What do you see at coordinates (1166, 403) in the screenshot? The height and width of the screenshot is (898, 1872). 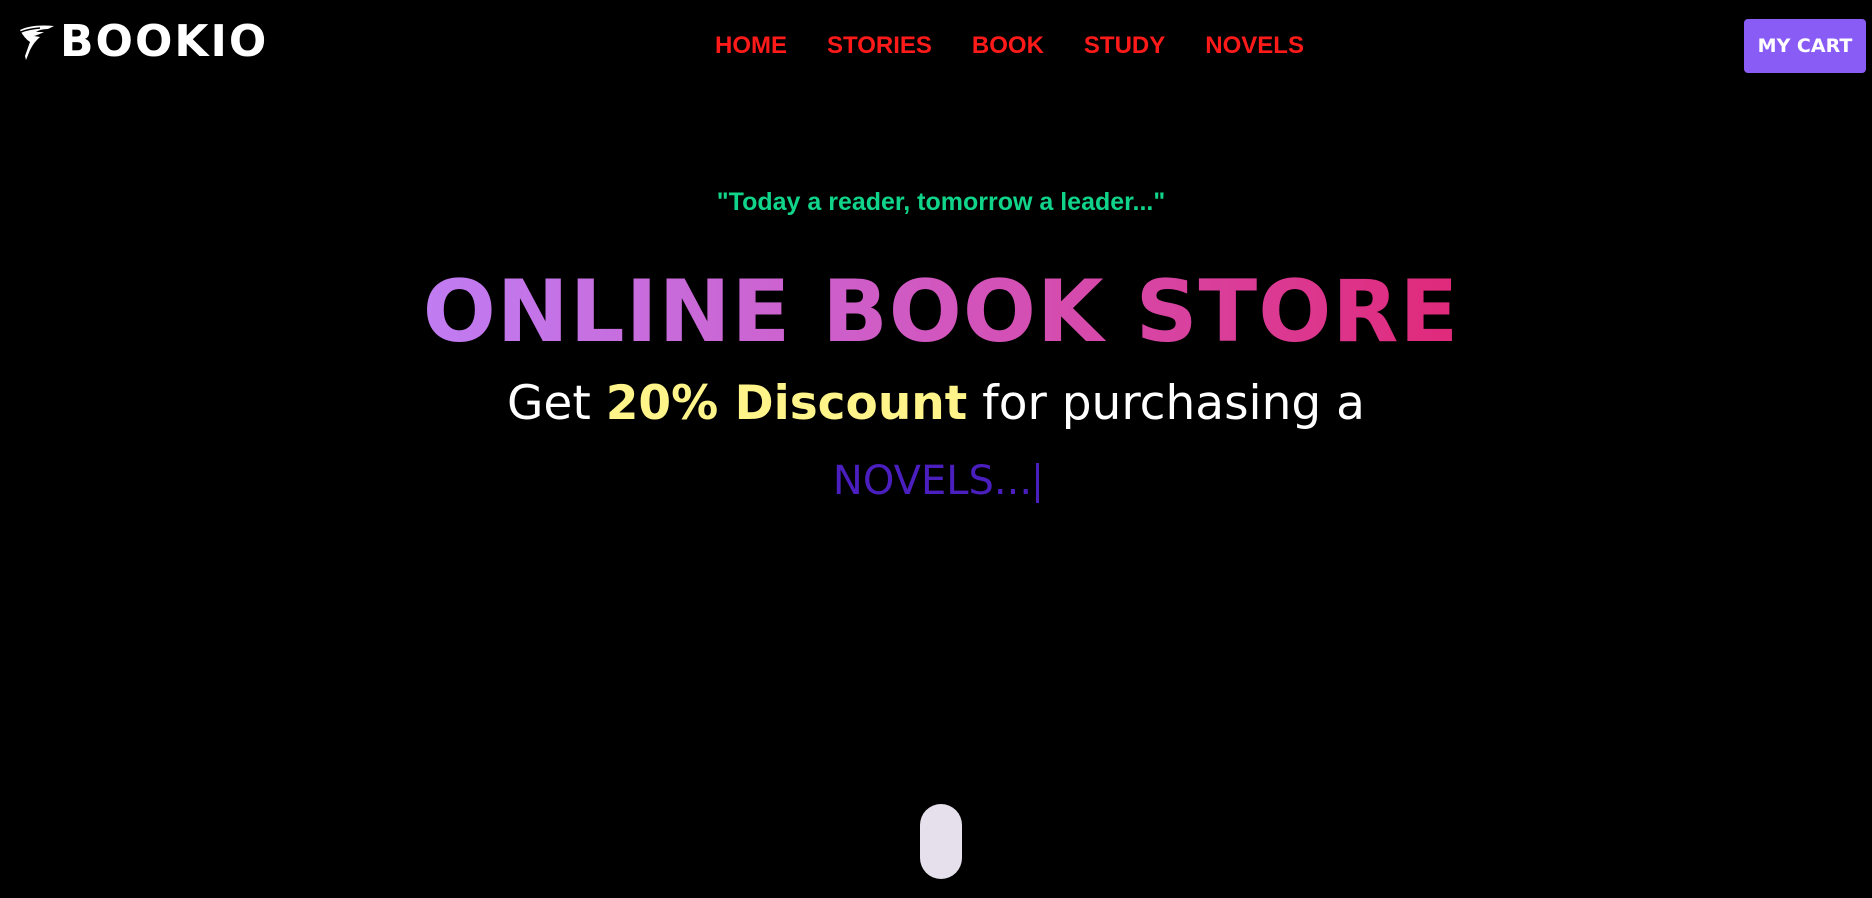 I see `offer-suffix: for purchasing a` at bounding box center [1166, 403].